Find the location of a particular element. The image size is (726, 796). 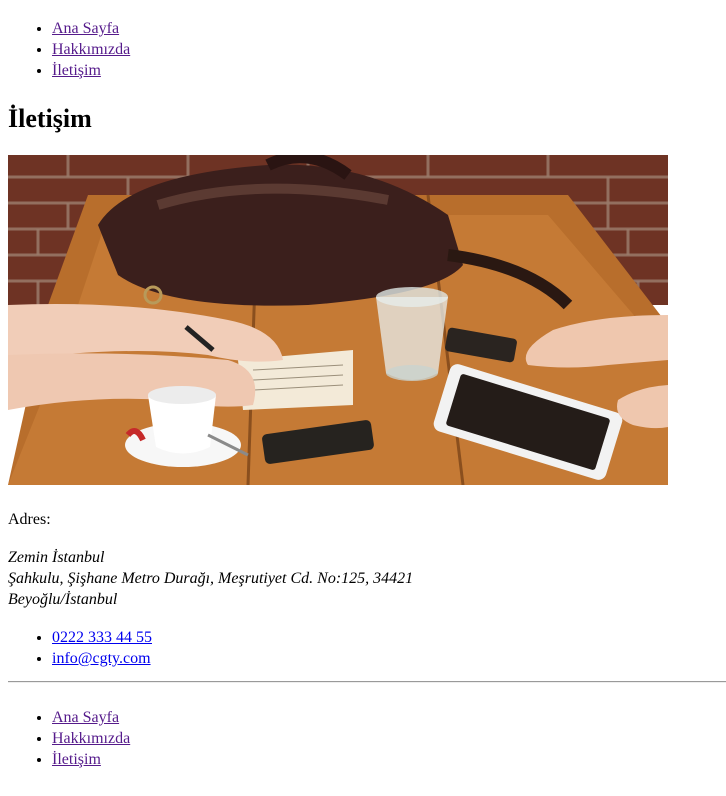

address-line-1: Zemin İstanbul is located at coordinates (56, 557).